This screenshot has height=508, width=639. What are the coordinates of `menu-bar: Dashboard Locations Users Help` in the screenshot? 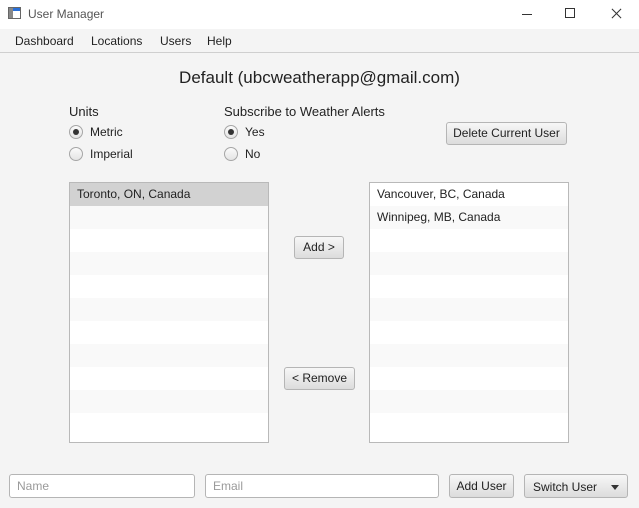 It's located at (319, 41).